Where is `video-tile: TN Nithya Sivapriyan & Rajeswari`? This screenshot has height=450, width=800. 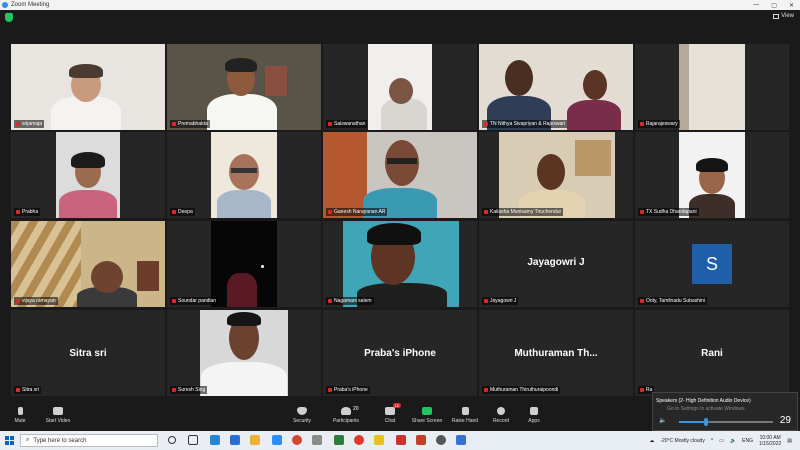
video-tile: TN Nithya Sivapriyan & Rajeswari is located at coordinates (556, 87).